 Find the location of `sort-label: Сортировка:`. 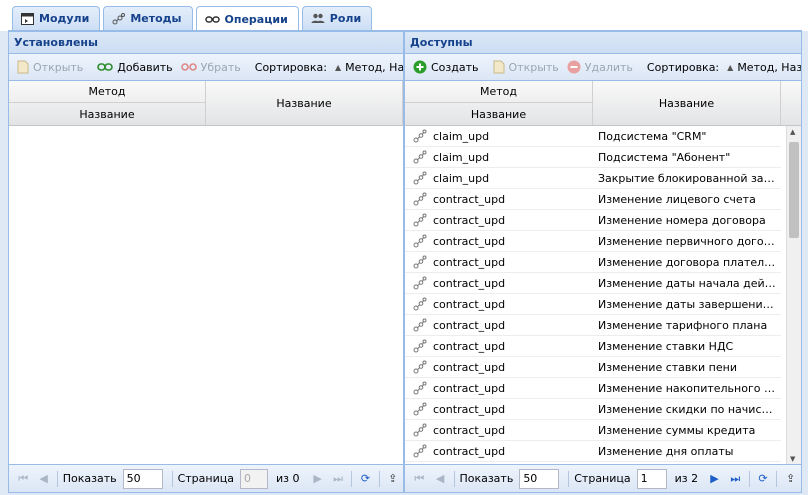

sort-label: Сортировка: is located at coordinates (291, 67).